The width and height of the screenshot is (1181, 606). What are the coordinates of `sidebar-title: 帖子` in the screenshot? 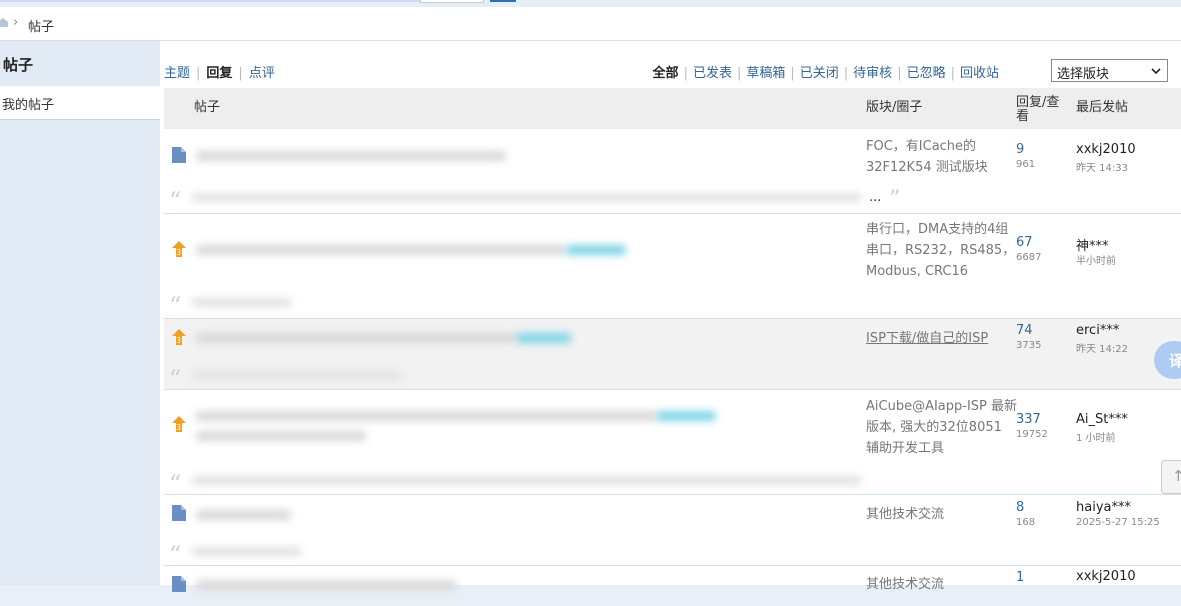 It's located at (18, 65).